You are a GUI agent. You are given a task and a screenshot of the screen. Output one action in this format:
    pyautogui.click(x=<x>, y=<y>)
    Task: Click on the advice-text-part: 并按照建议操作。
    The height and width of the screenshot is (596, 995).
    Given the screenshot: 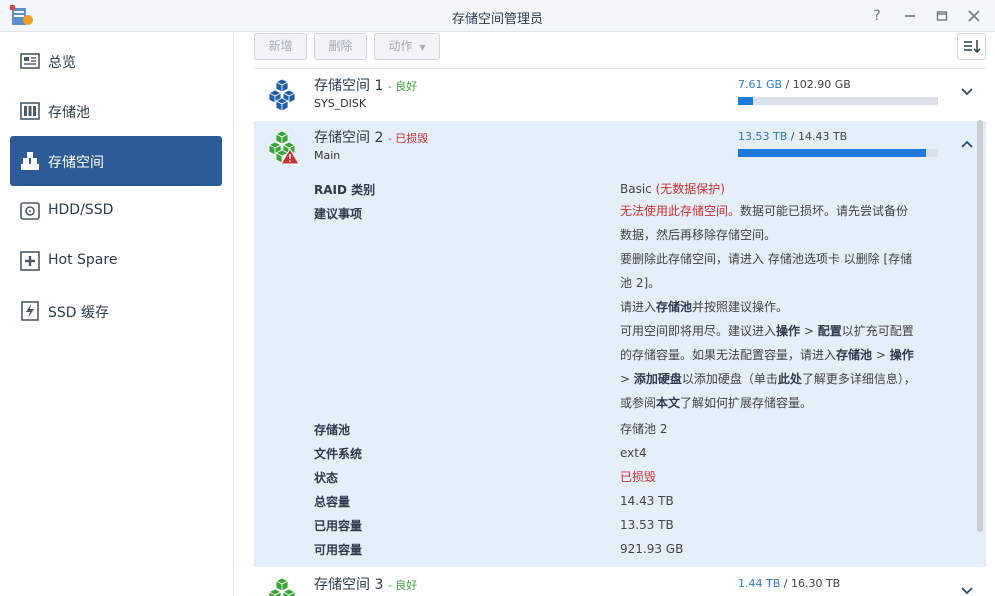 What is the action you would take?
    pyautogui.click(x=740, y=307)
    